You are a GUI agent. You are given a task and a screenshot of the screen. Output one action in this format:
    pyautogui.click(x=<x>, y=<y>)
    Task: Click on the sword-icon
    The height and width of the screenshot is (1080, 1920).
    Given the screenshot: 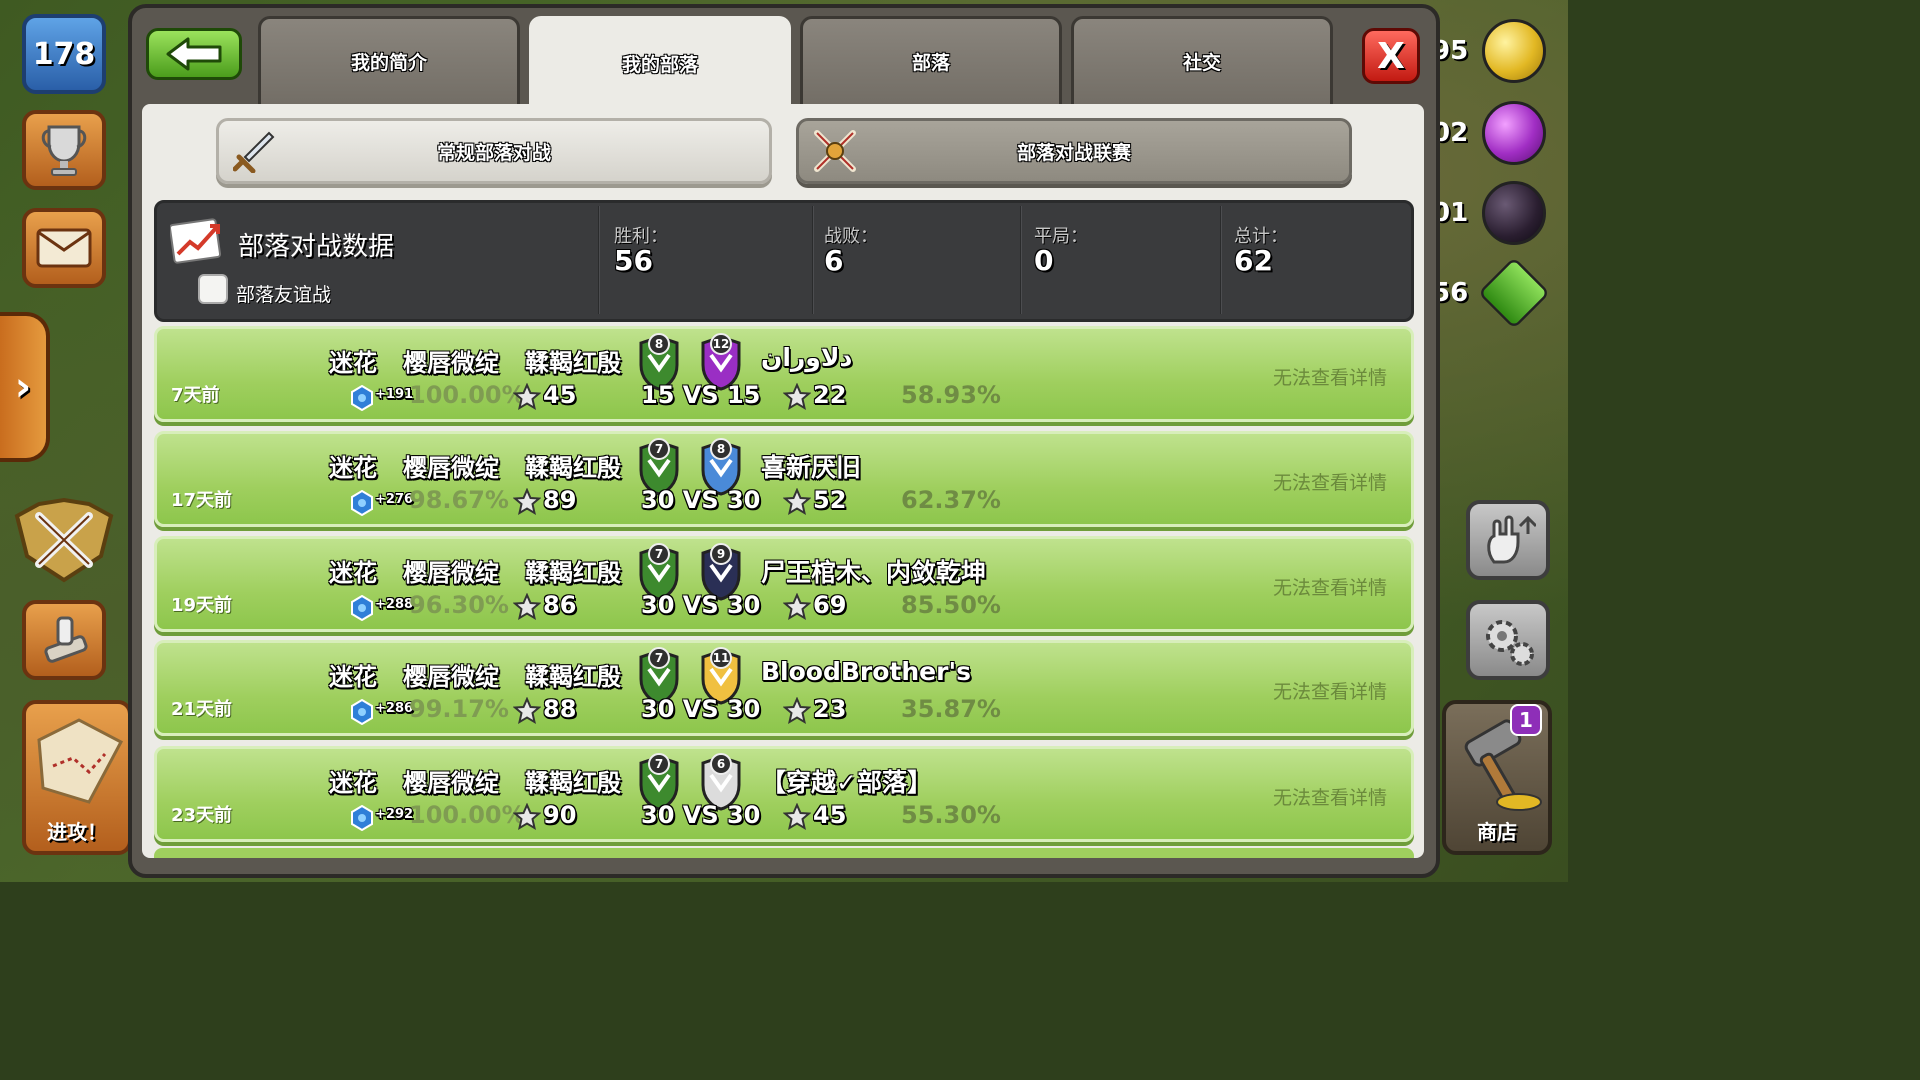 What is the action you would take?
    pyautogui.click(x=254, y=152)
    